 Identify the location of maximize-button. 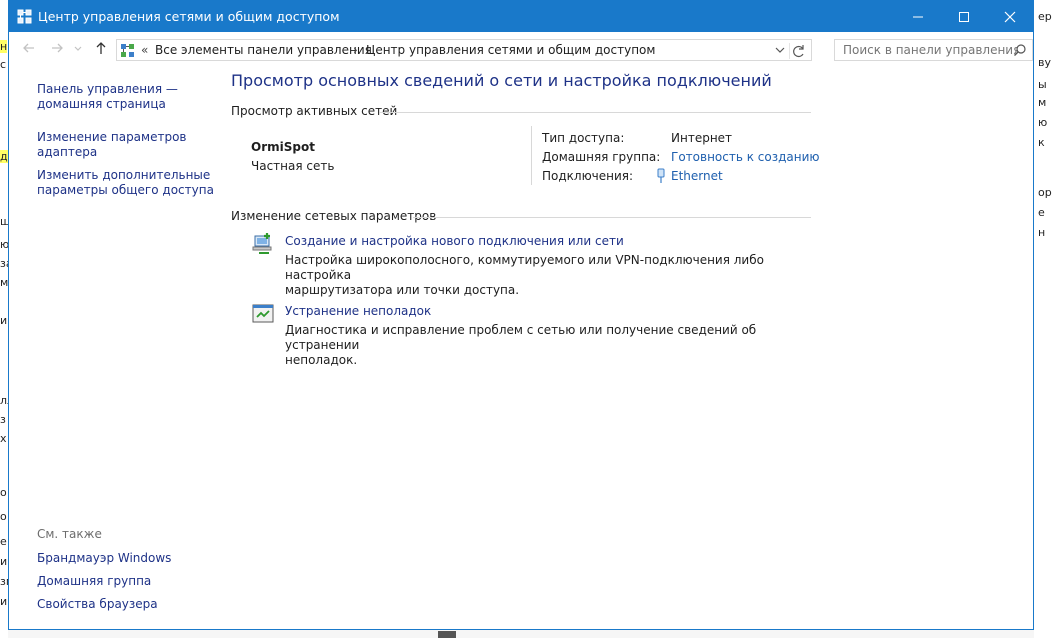
(964, 16).